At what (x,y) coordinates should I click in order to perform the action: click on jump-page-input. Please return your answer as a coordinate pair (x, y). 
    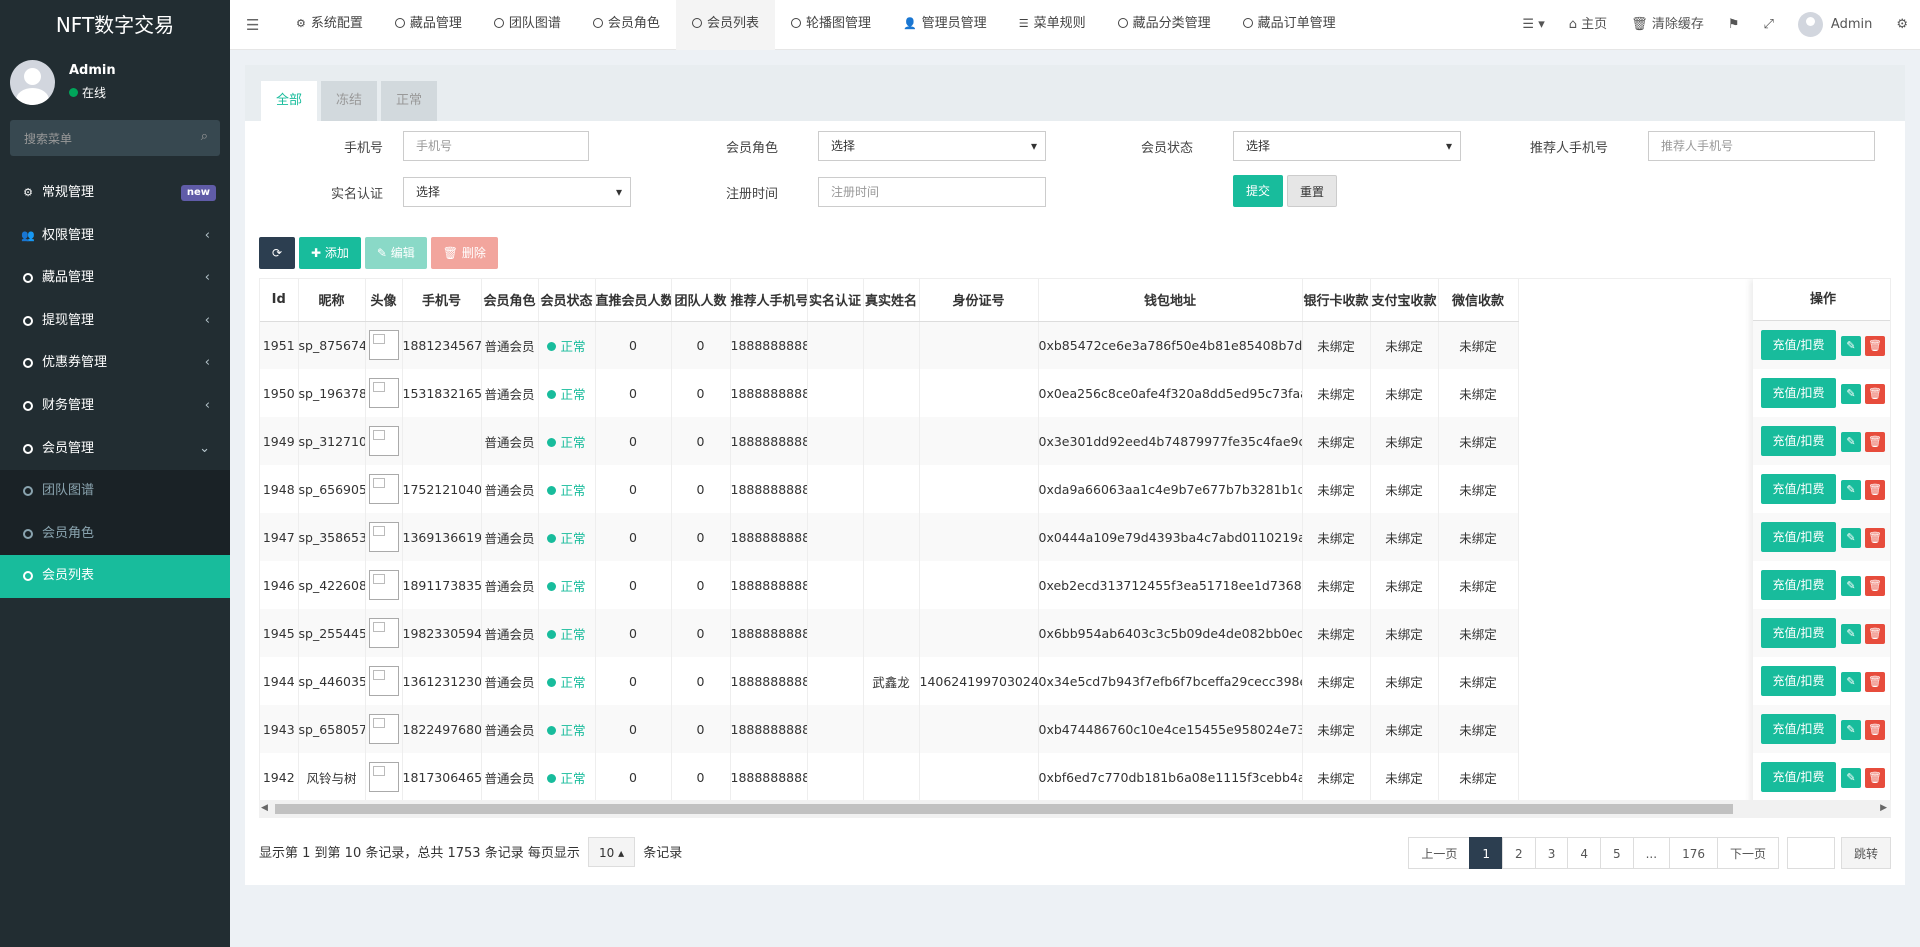
    Looking at the image, I should click on (1810, 853).